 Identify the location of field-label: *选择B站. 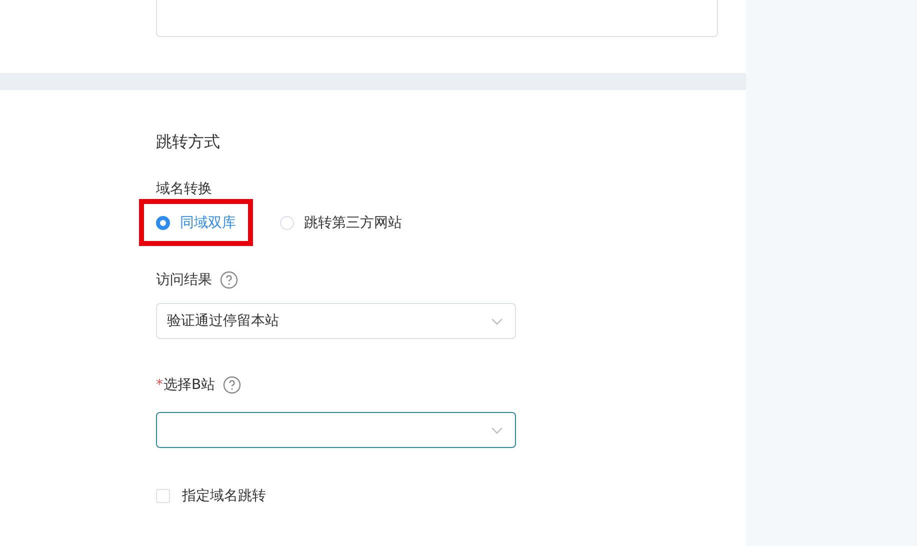
(186, 385).